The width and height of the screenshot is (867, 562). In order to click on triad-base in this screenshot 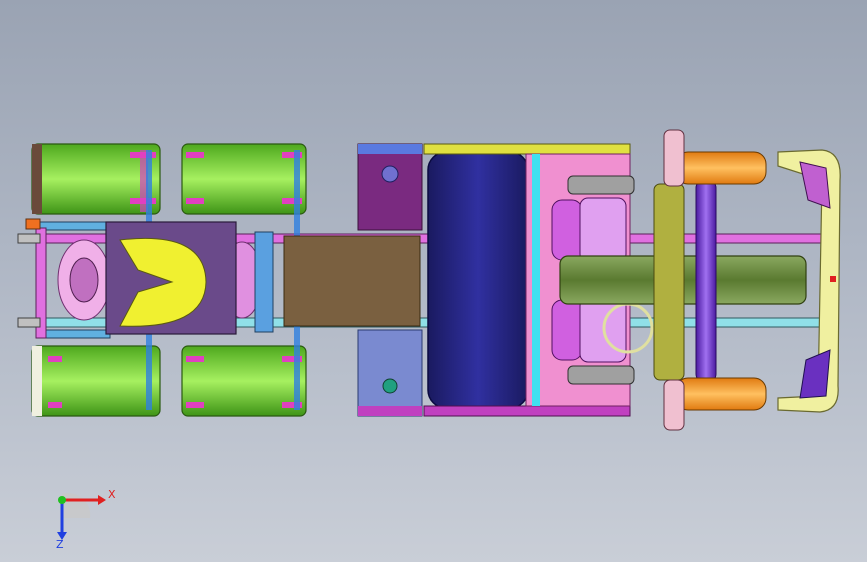, I will do `click(76, 505)`.